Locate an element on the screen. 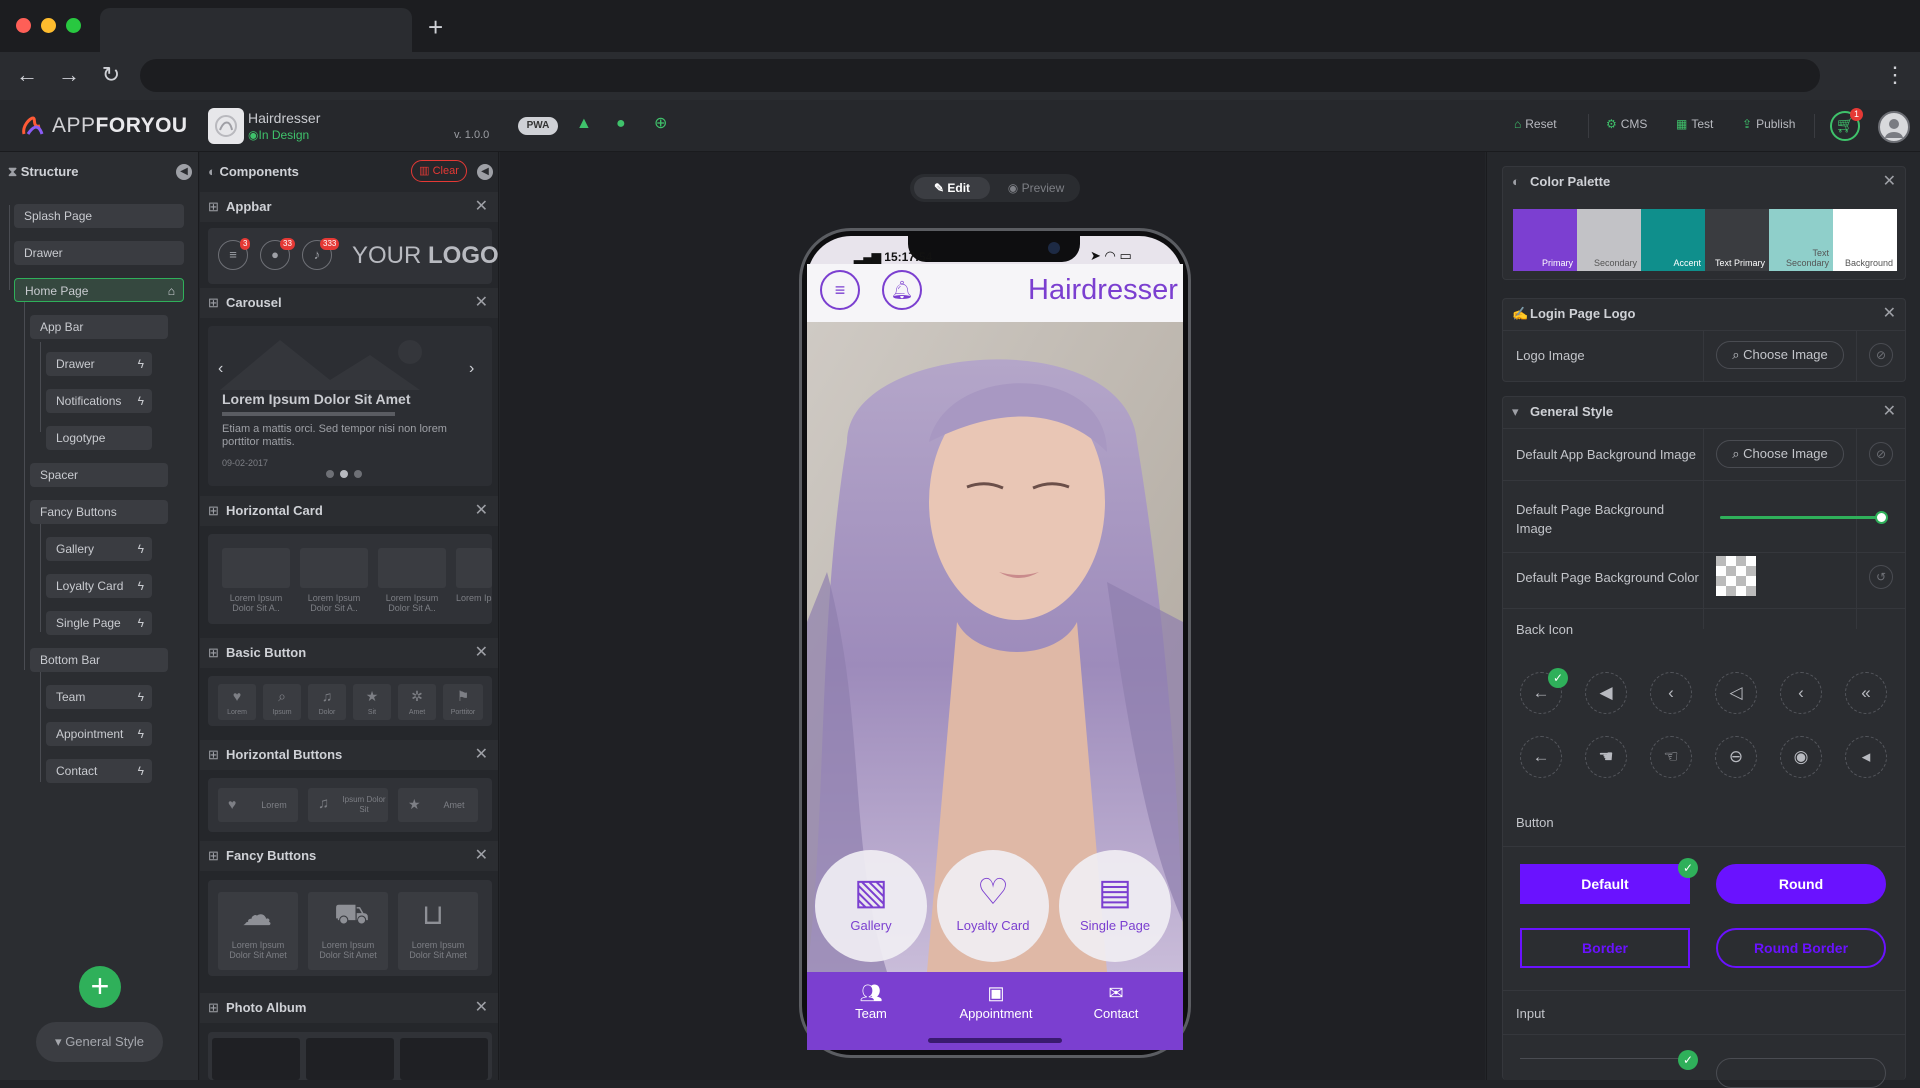 Image resolution: width=1920 pixels, height=1088 pixels. browser-menu-icon: ⋮ is located at coordinates (1895, 75).